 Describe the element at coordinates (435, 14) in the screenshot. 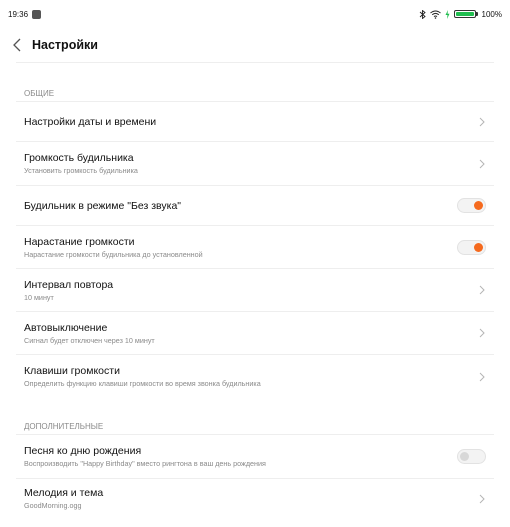

I see `wifi-icon` at that location.